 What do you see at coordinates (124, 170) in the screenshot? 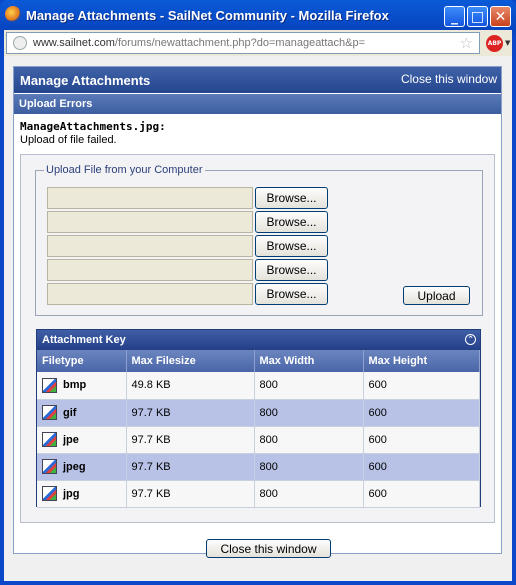
I see `upload-legend: Upload File from your Computer` at bounding box center [124, 170].